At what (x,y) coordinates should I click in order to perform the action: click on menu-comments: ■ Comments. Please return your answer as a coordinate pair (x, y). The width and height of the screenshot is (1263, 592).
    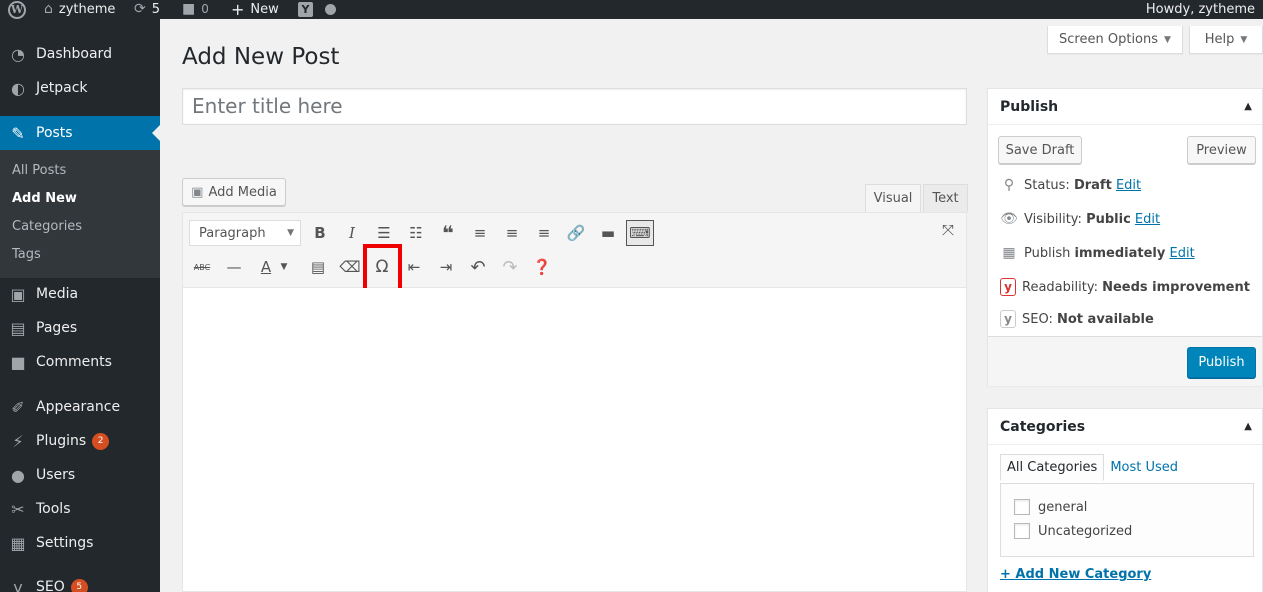
    Looking at the image, I should click on (80, 362).